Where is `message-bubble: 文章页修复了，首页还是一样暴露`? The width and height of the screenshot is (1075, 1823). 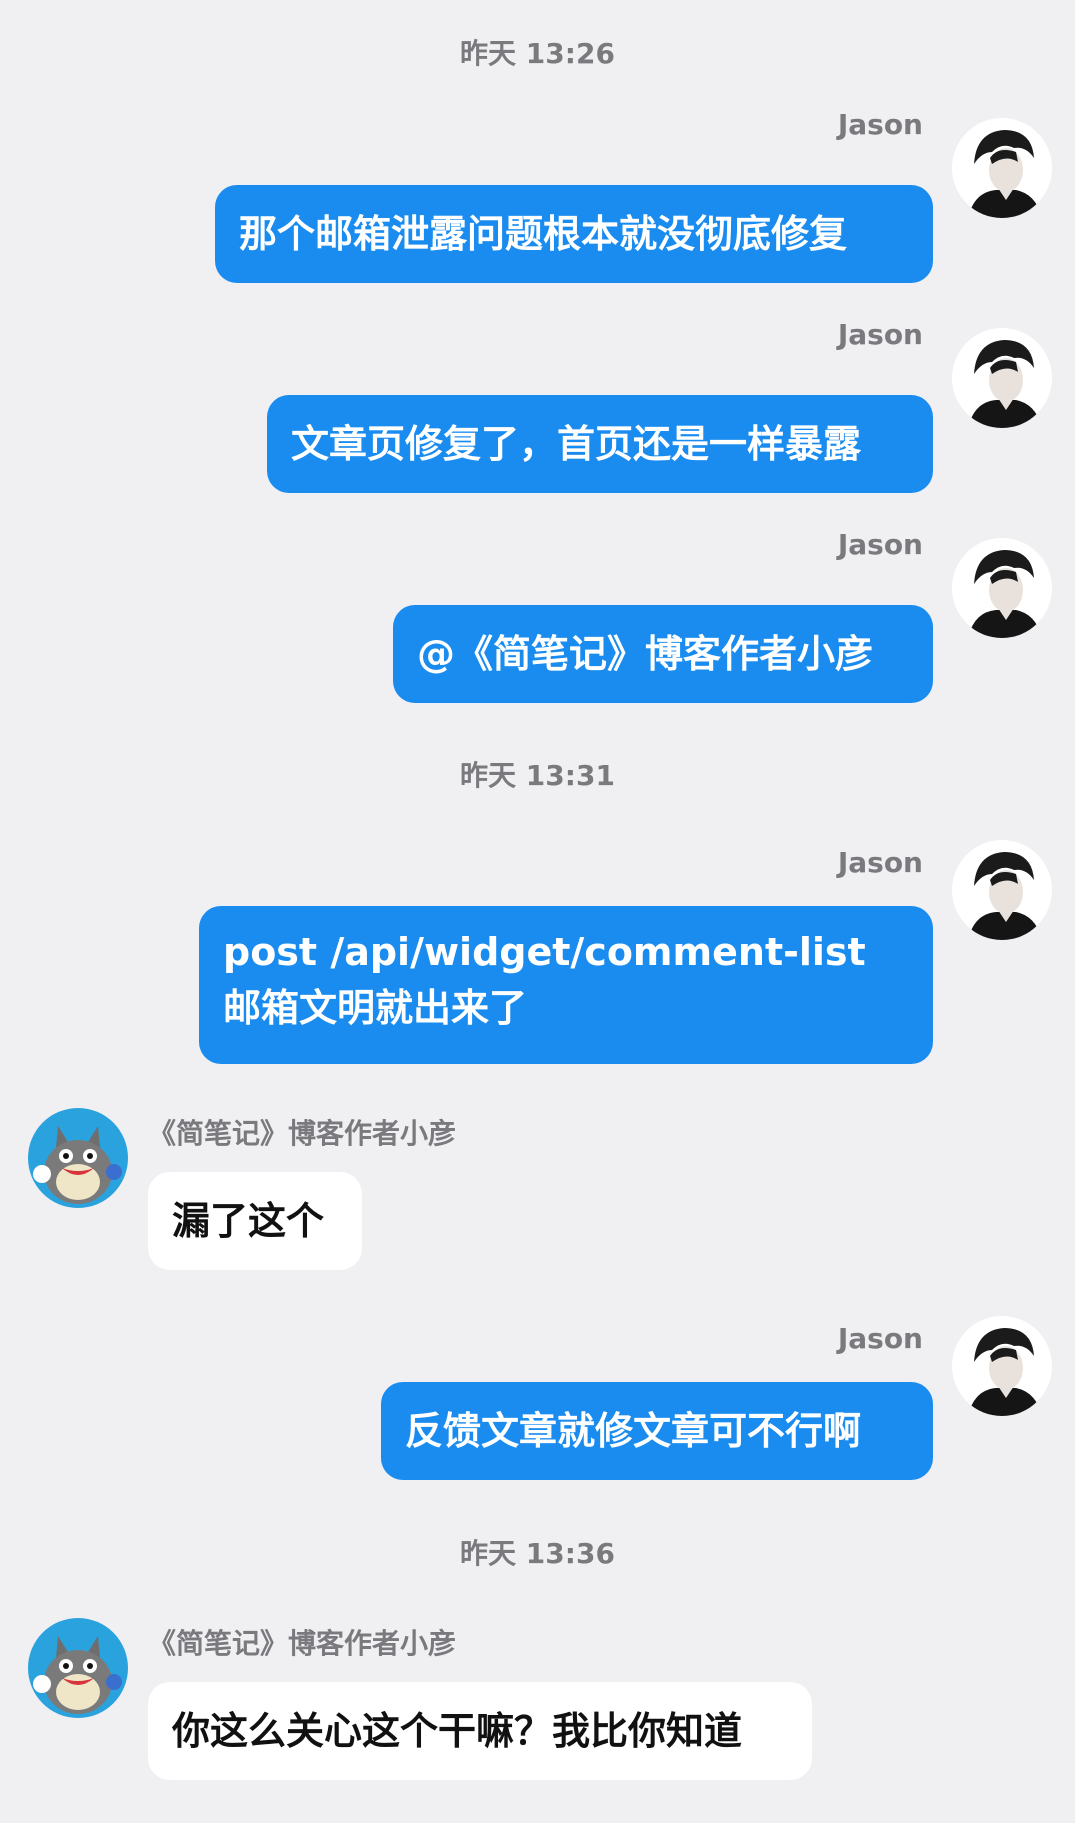 message-bubble: 文章页修复了，首页还是一样暴露 is located at coordinates (600, 444).